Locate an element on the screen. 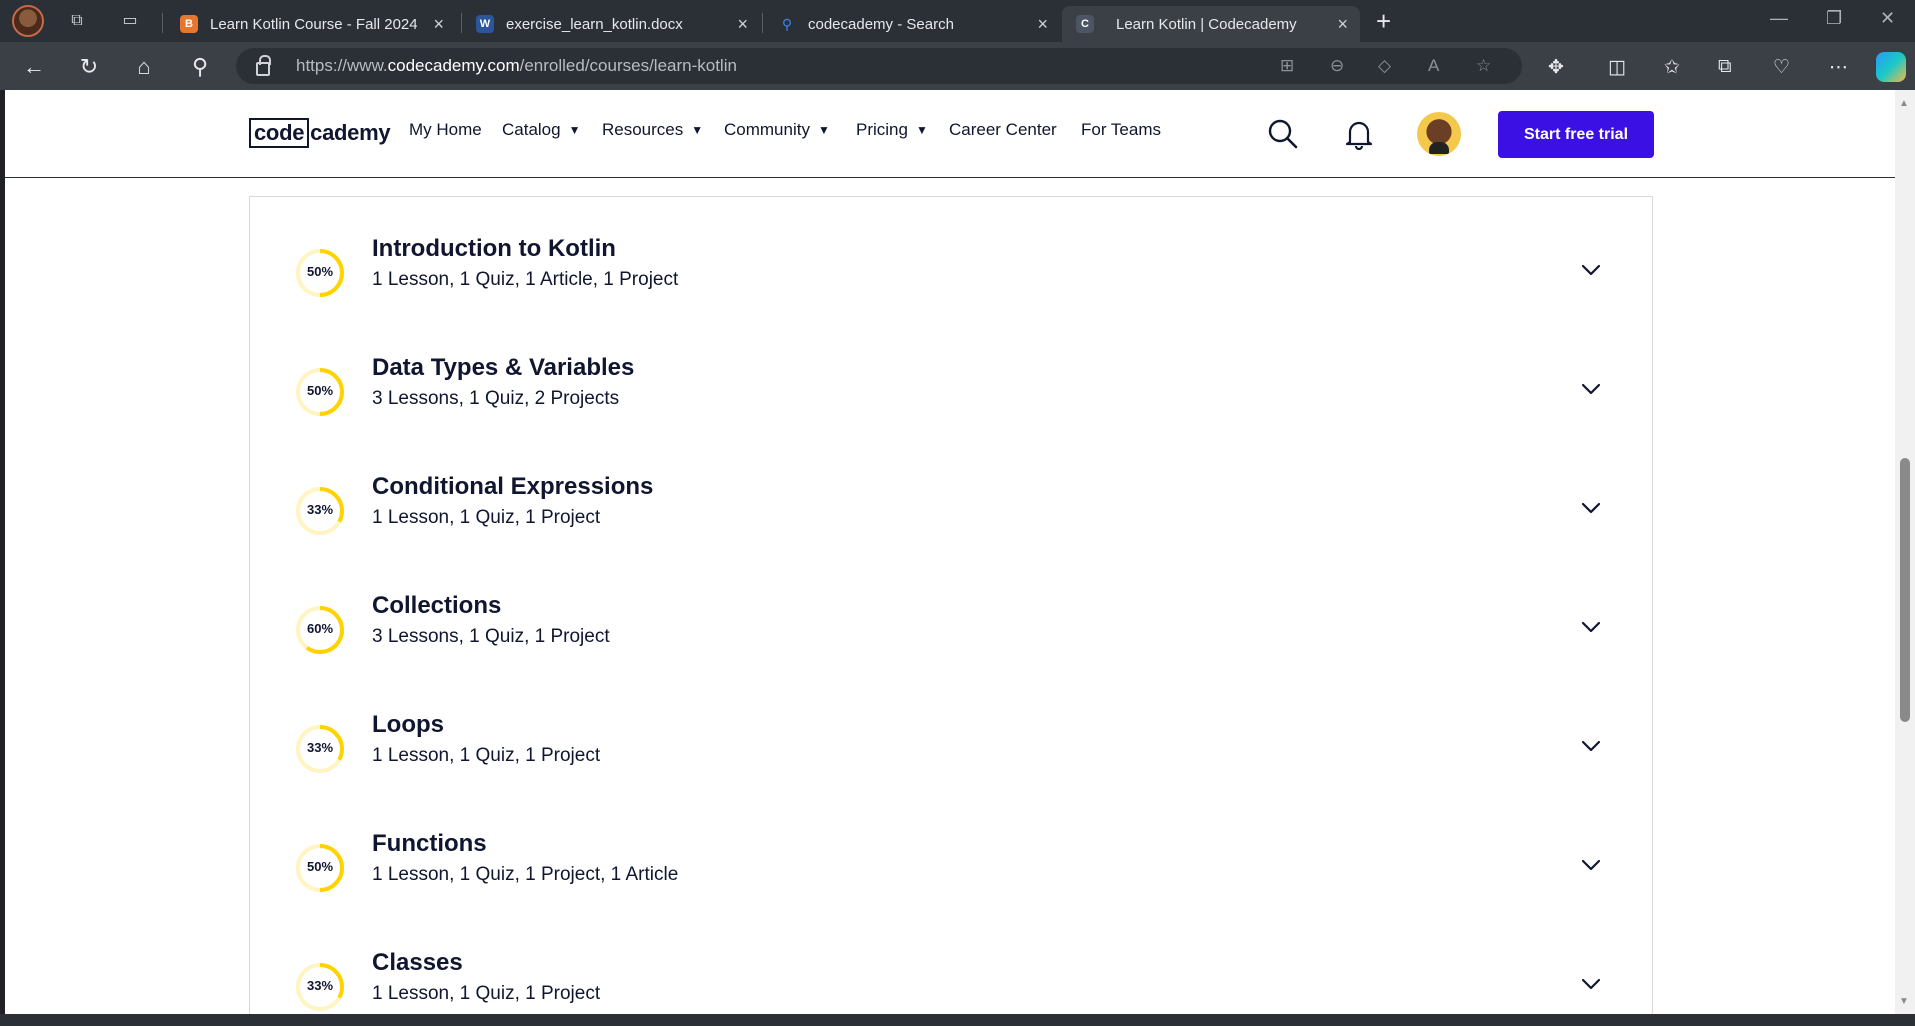 The image size is (1915, 1026). new-tab-icon: + is located at coordinates (1383, 21).